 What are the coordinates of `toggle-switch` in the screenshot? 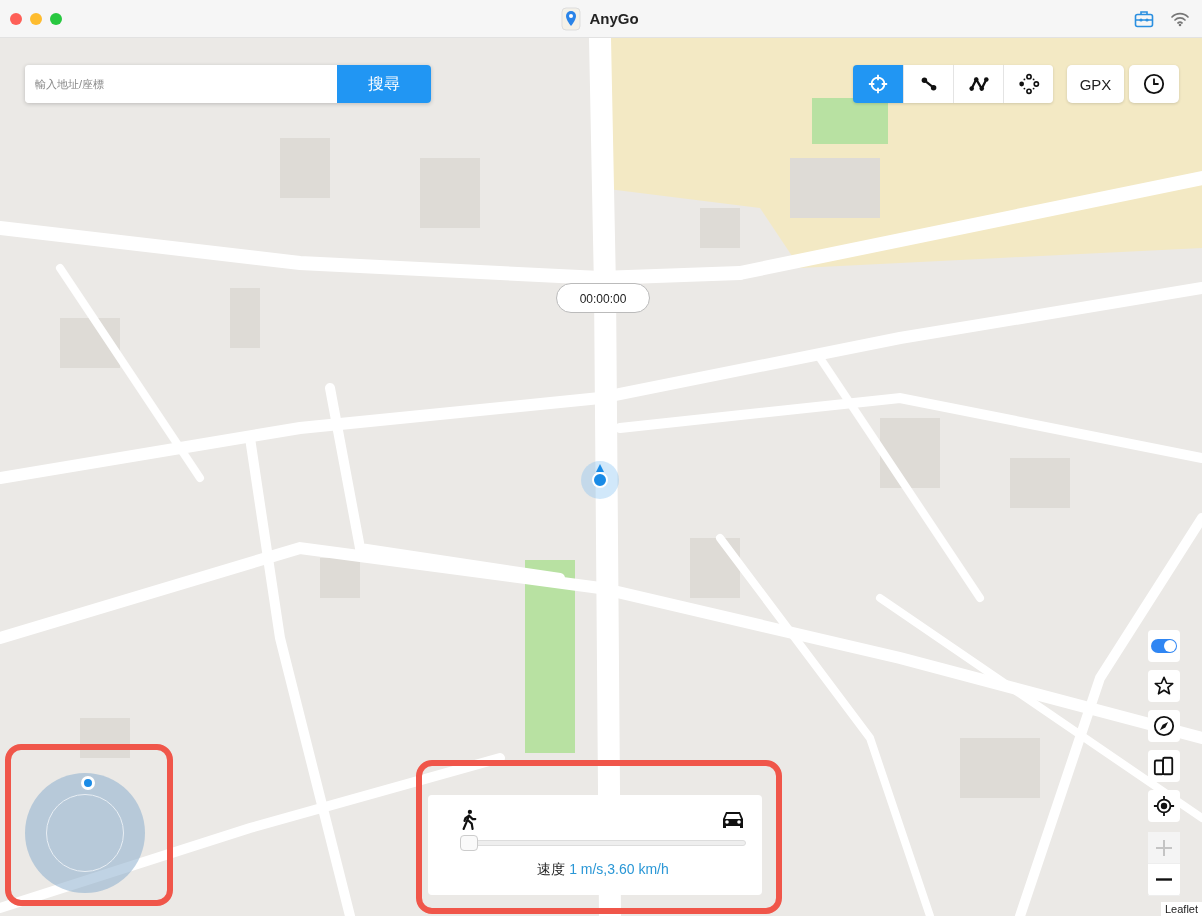 It's located at (1164, 646).